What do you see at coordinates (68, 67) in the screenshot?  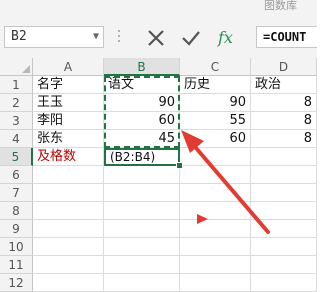 I see `column-header-a: A` at bounding box center [68, 67].